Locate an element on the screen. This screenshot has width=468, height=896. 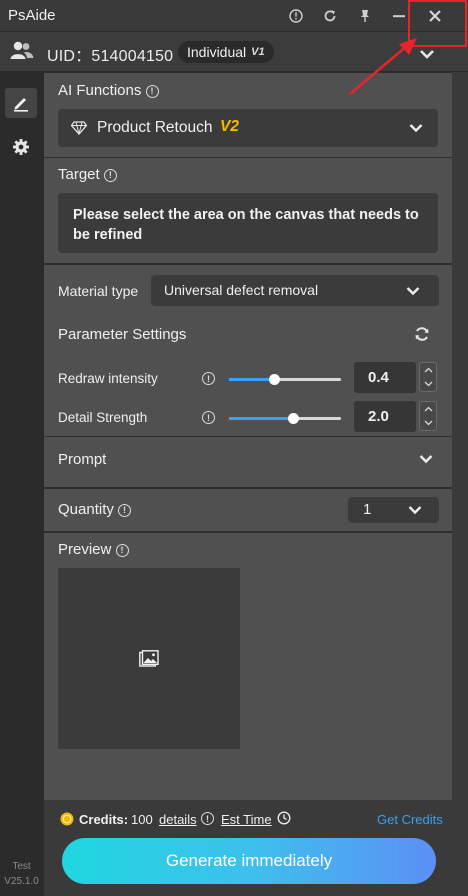
generate-button: Generate immediately is located at coordinates (249, 861).